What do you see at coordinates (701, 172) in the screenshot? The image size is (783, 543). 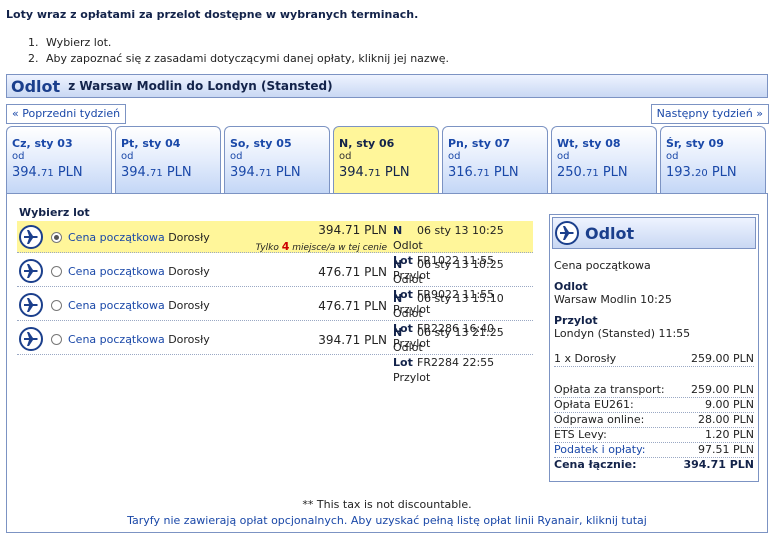 I see `day-price: 193.20 PLN` at bounding box center [701, 172].